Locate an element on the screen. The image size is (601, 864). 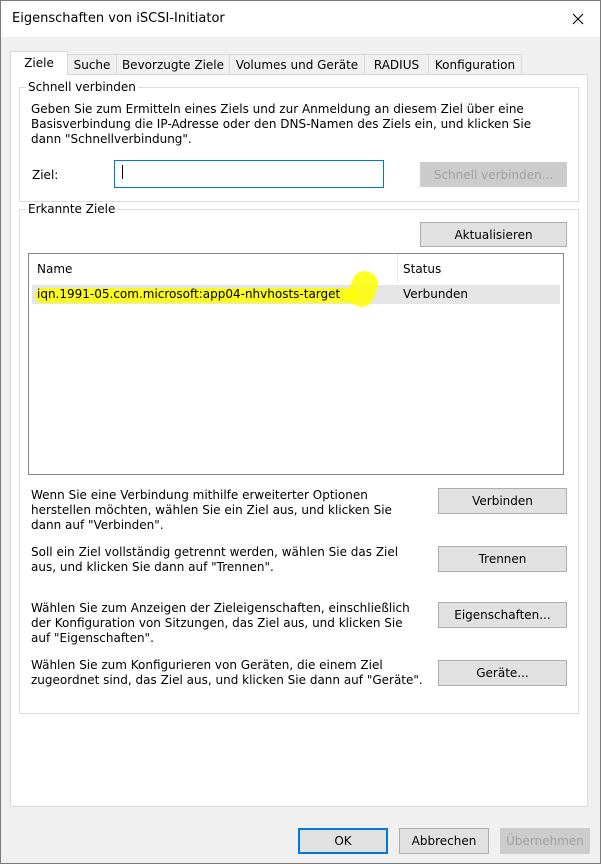
column-separator is located at coordinates (397, 268).